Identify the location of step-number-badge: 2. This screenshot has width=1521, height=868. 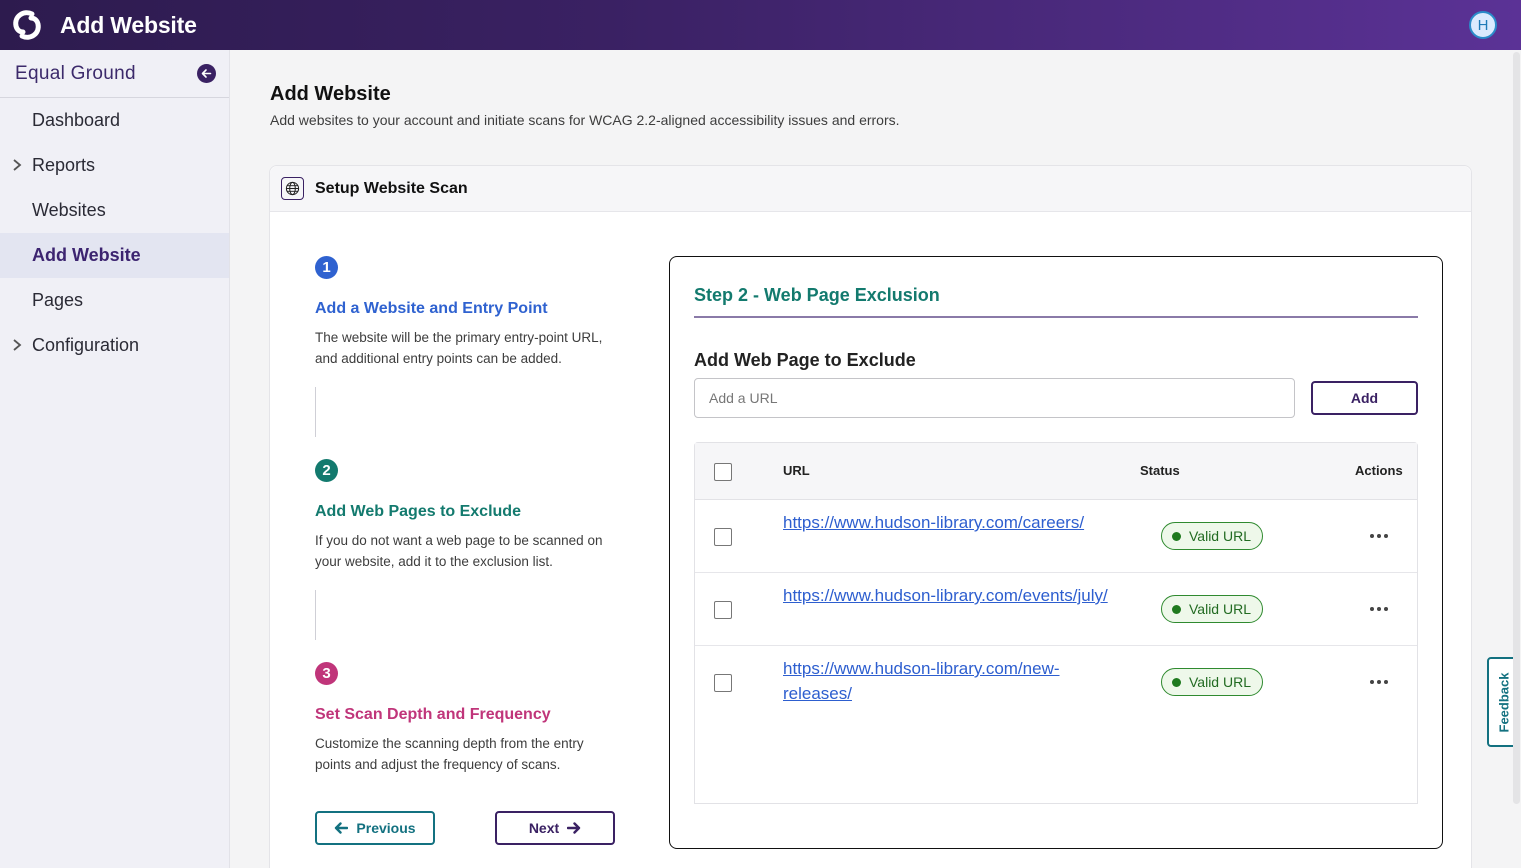
(326, 470).